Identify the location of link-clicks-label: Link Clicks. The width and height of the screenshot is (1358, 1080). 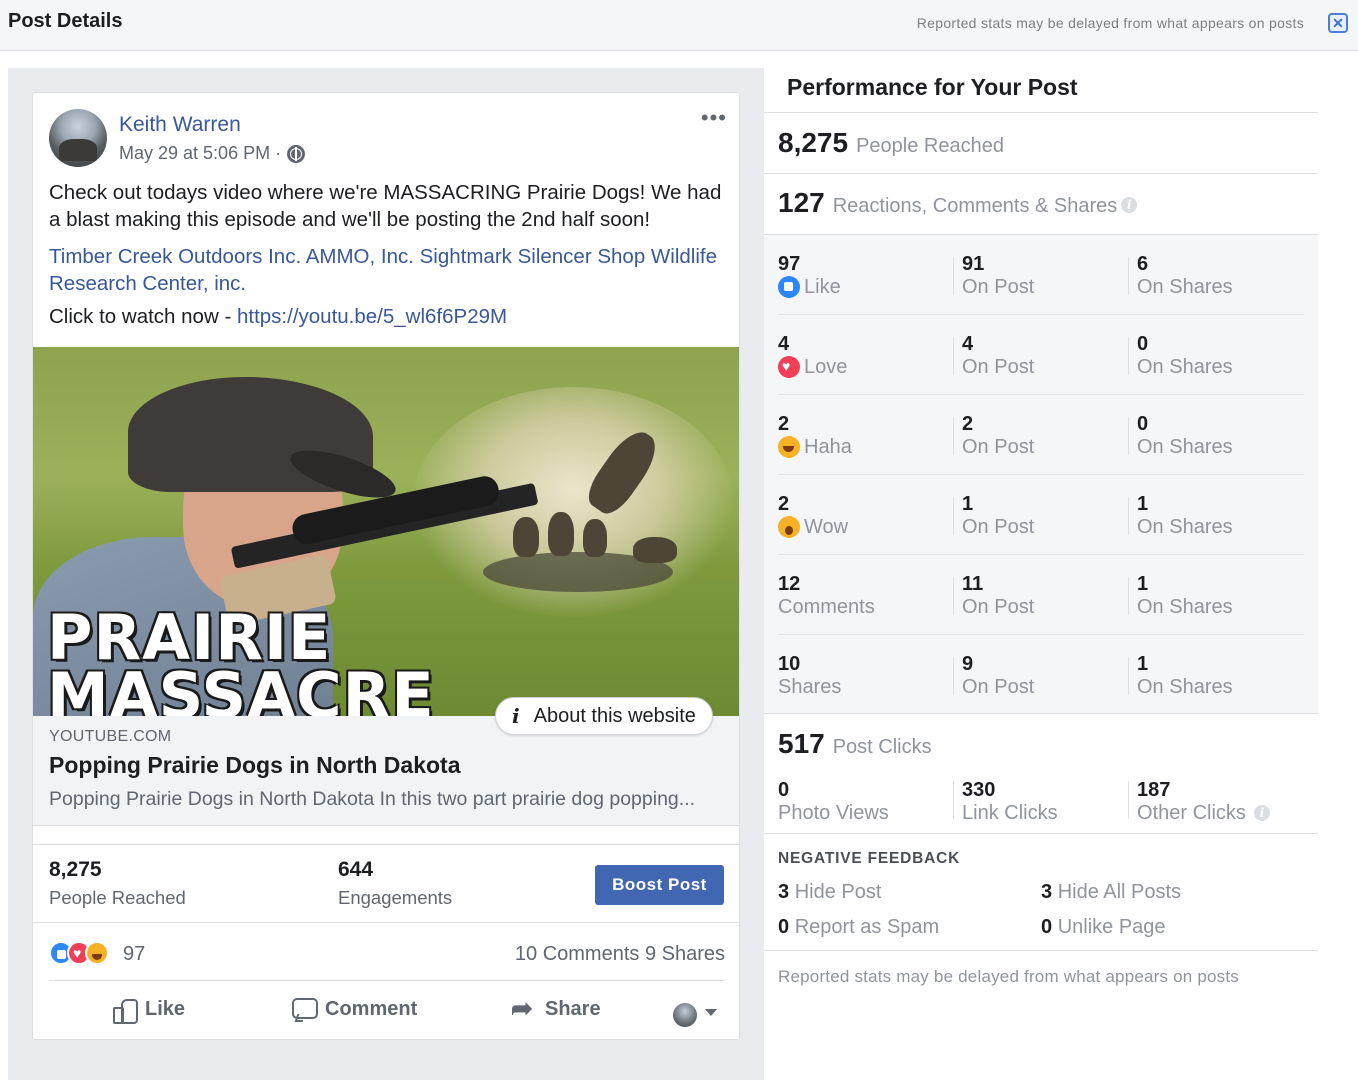
(1010, 813).